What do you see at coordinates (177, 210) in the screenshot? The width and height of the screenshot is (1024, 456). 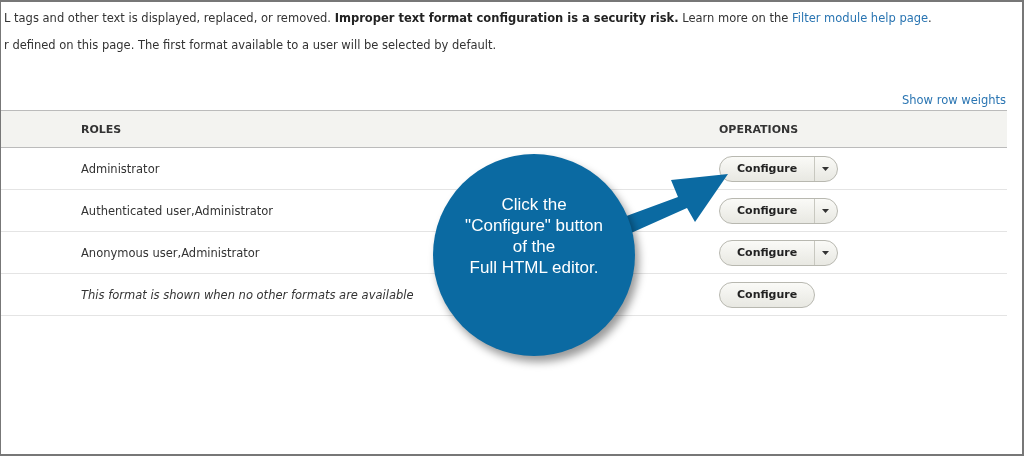 I see `roles-cell: Authenticated user,Administrator` at bounding box center [177, 210].